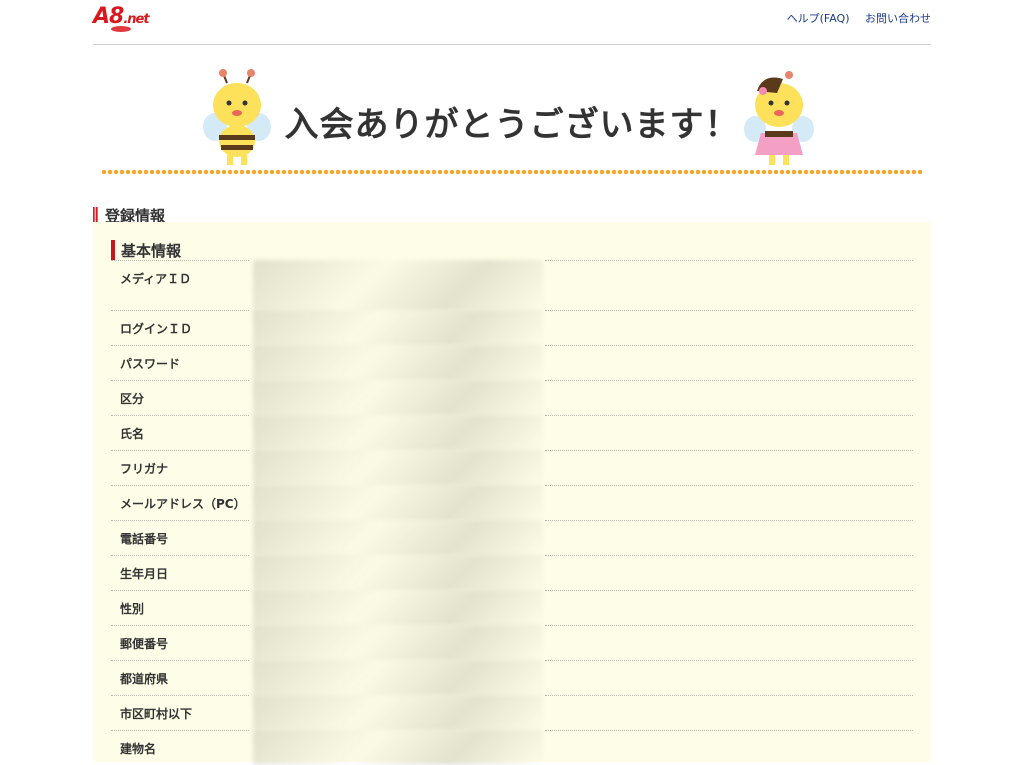 The width and height of the screenshot is (1024, 765). Describe the element at coordinates (144, 574) in the screenshot. I see `row-label: 生年月日` at that location.